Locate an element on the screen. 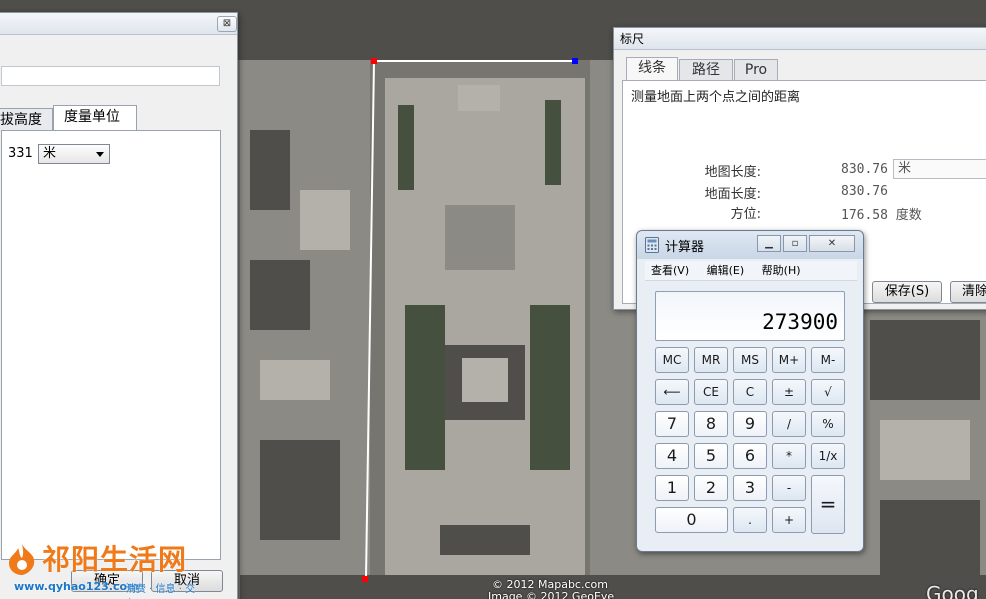  watermark-url: www.qyhao123.com is located at coordinates (76, 586).